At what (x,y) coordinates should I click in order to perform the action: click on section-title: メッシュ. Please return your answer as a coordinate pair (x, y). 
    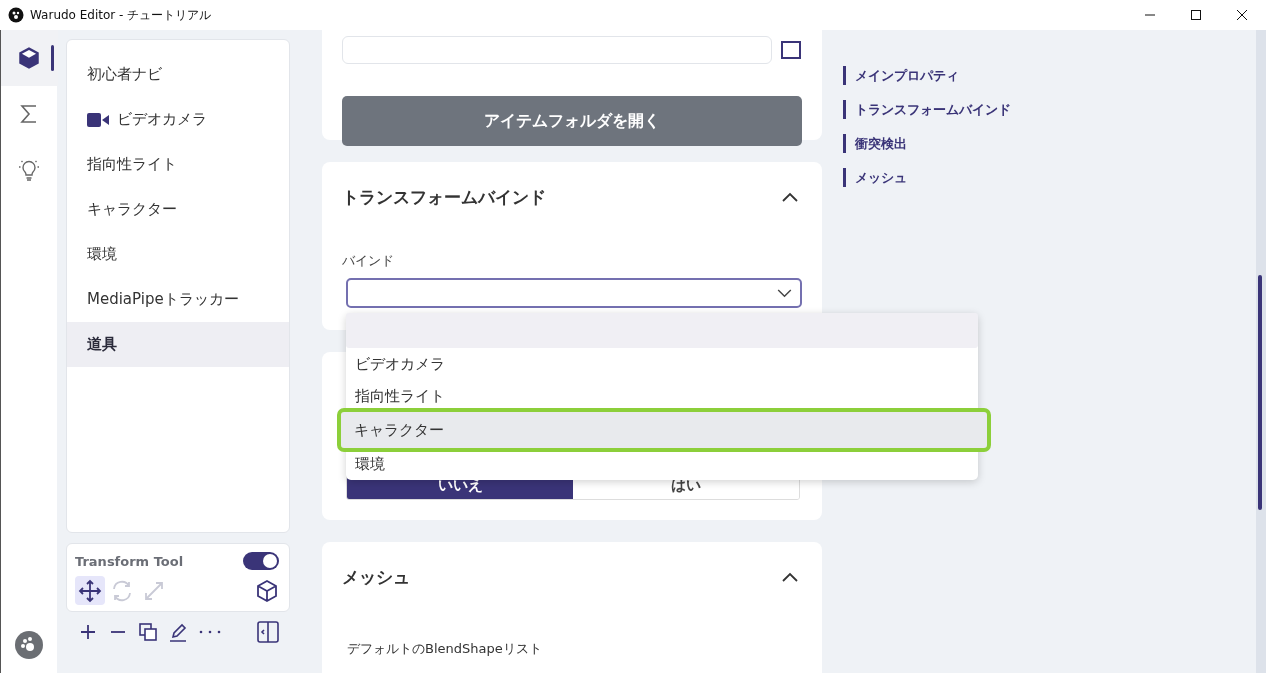
    Looking at the image, I should click on (376, 577).